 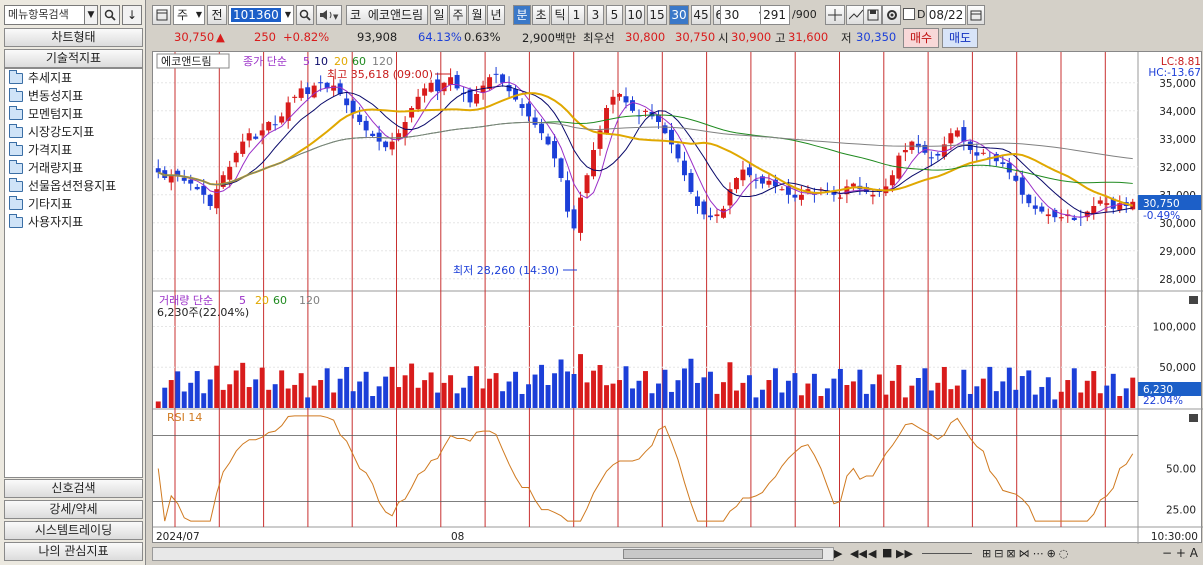 I want to click on tree-item: 모멘텀지표, so click(x=73, y=114).